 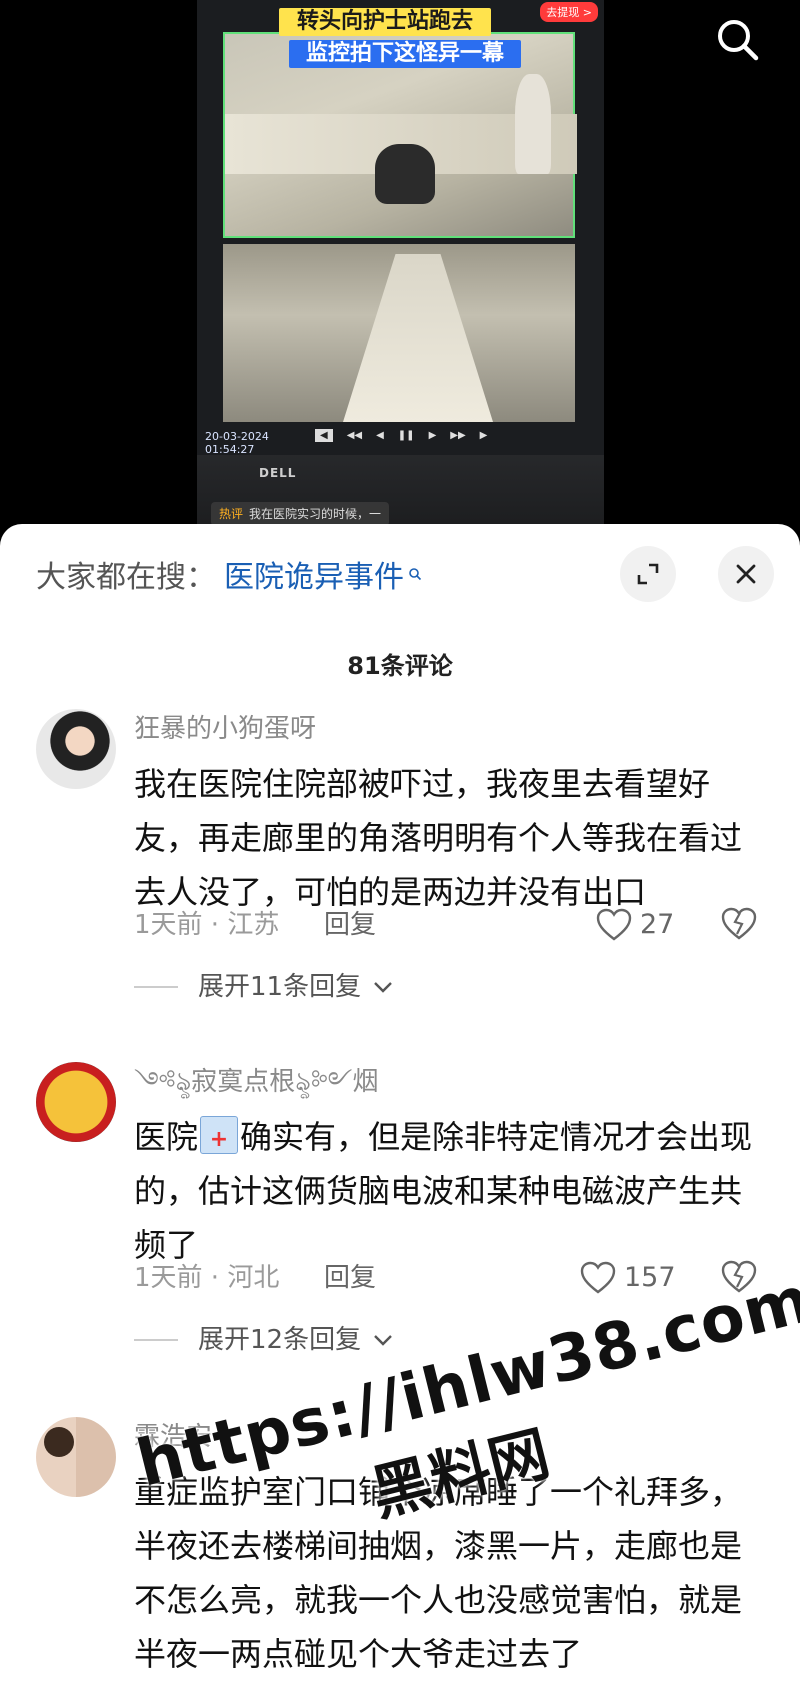 I want to click on rewind-icon: ◀◀, so click(x=354, y=435).